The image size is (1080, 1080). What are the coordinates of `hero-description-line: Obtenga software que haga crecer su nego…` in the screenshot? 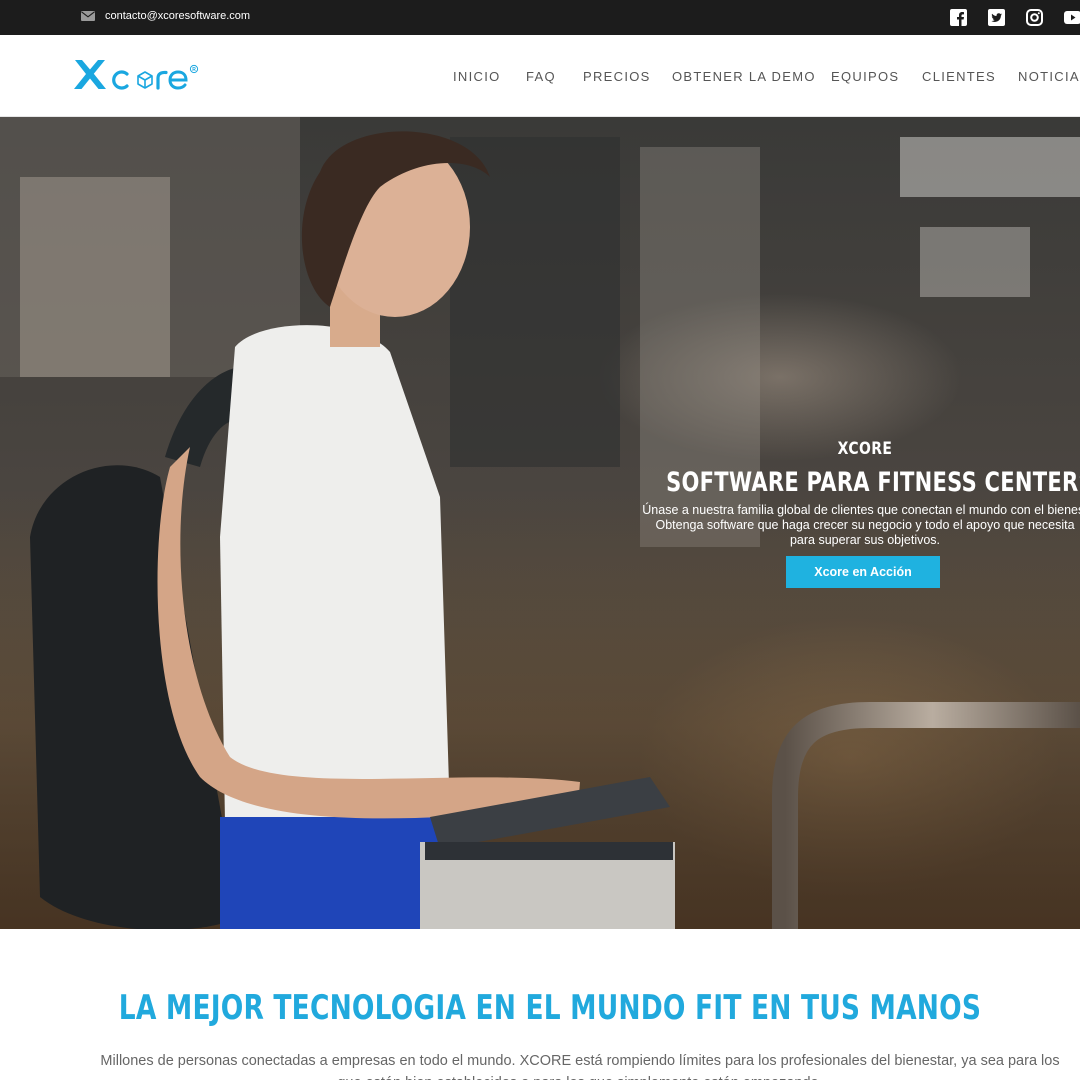 It's located at (865, 525).